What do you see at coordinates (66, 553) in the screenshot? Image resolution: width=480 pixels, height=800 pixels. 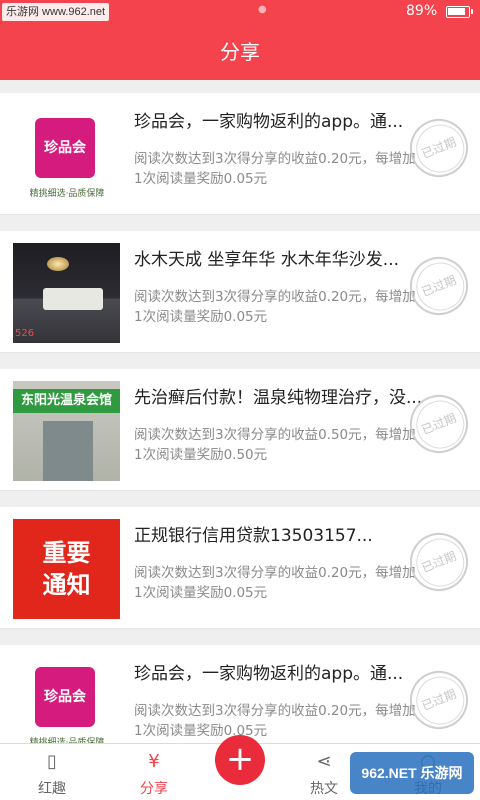 I see `notice-line-1: 重要` at bounding box center [66, 553].